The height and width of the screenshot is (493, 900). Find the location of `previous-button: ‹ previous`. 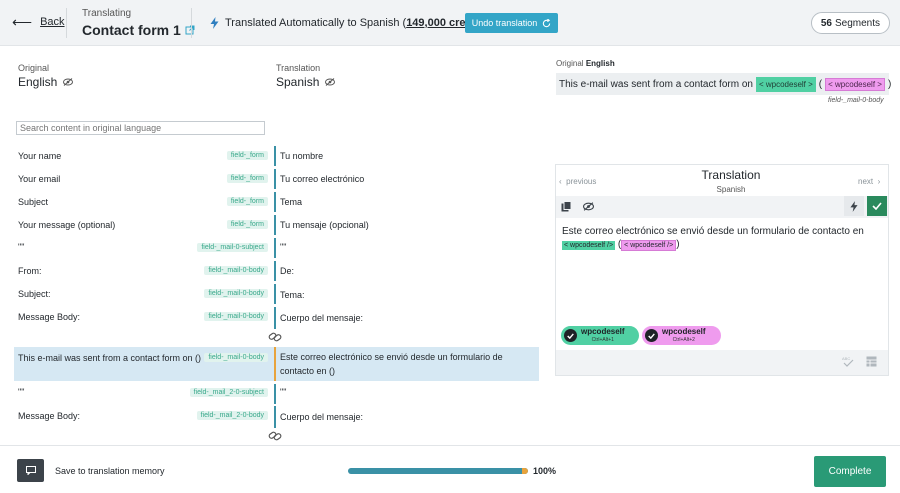

previous-button: ‹ previous is located at coordinates (577, 181).